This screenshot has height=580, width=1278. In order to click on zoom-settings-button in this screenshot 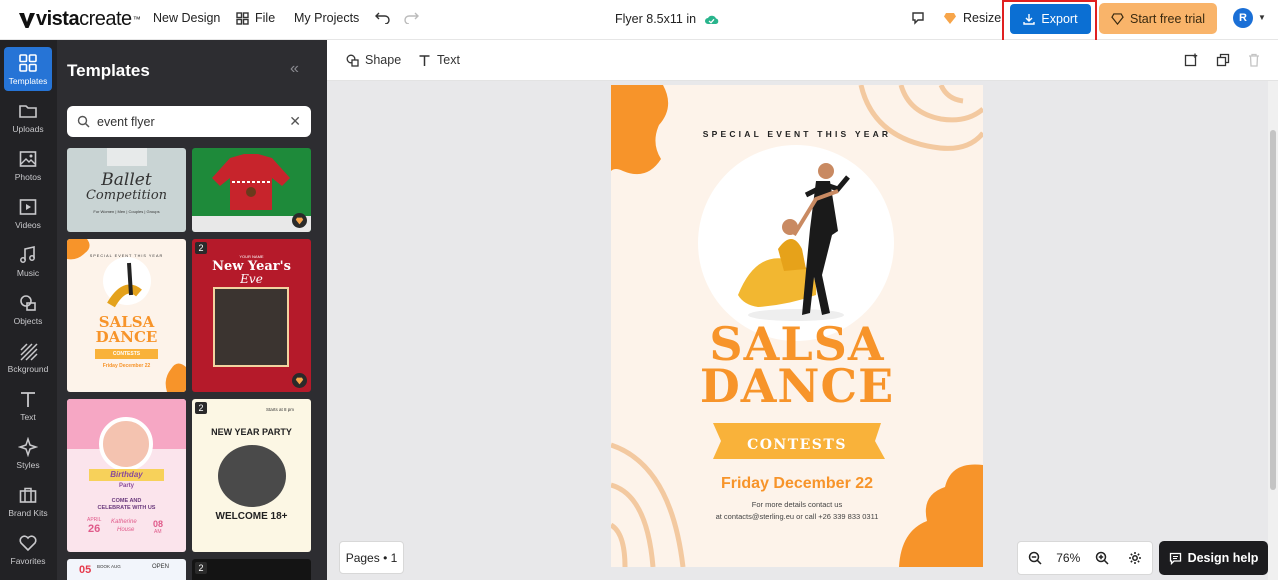, I will do `click(1136, 558)`.